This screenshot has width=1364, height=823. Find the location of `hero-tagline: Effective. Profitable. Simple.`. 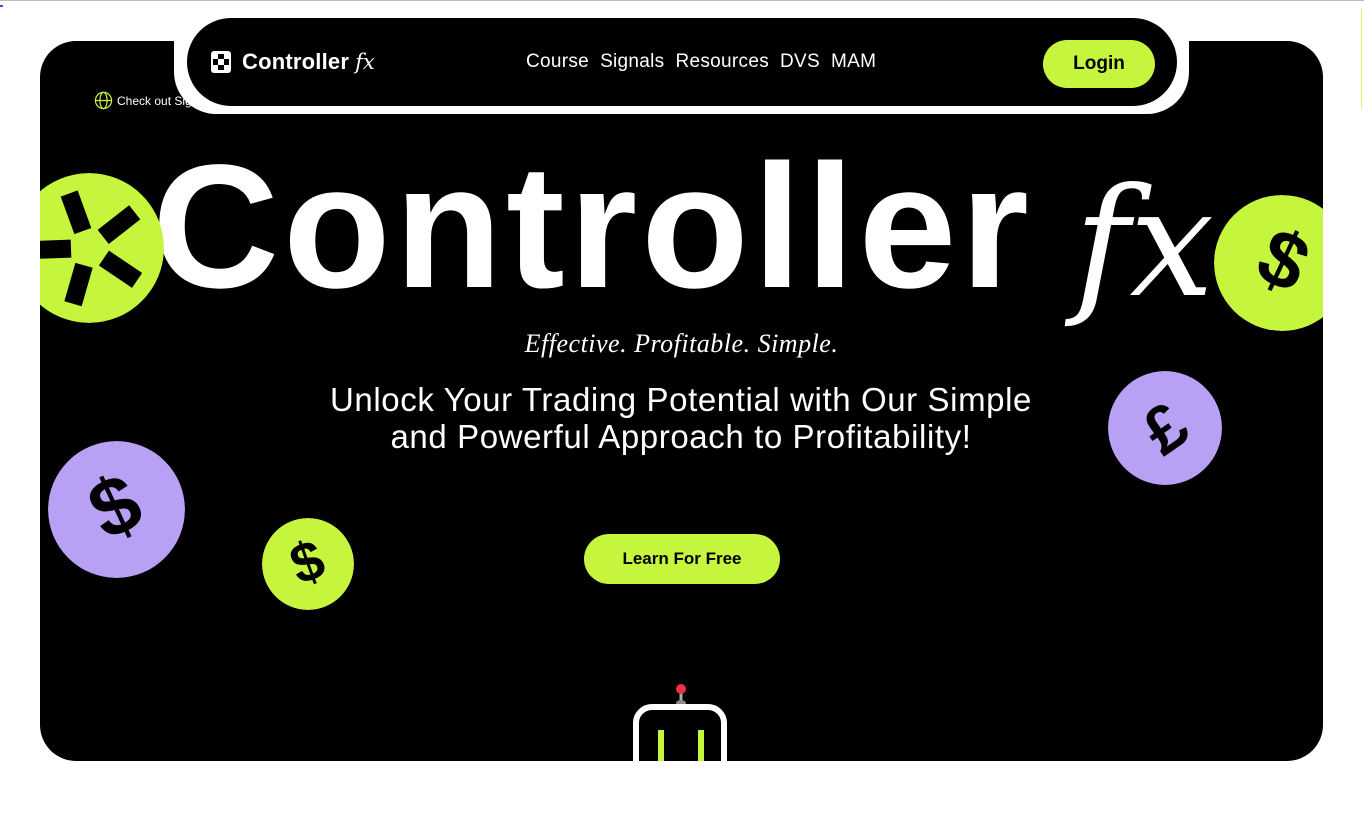

hero-tagline: Effective. Profitable. Simple. is located at coordinates (681, 343).